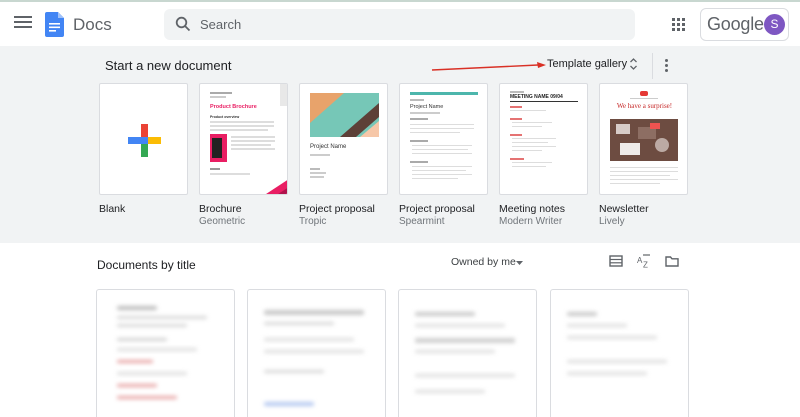 This screenshot has width=800, height=417. I want to click on chevron-down-icon, so click(519, 263).